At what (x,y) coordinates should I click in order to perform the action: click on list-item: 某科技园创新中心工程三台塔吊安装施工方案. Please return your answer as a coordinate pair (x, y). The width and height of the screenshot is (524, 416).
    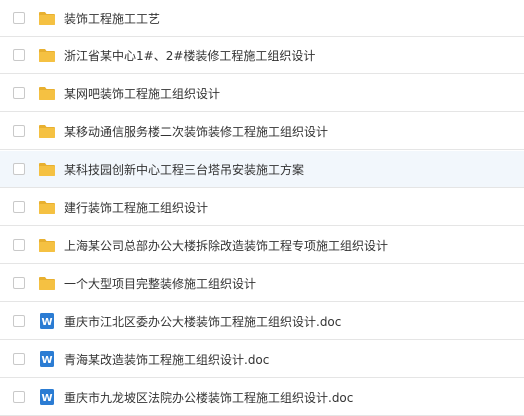
    Looking at the image, I should click on (262, 169).